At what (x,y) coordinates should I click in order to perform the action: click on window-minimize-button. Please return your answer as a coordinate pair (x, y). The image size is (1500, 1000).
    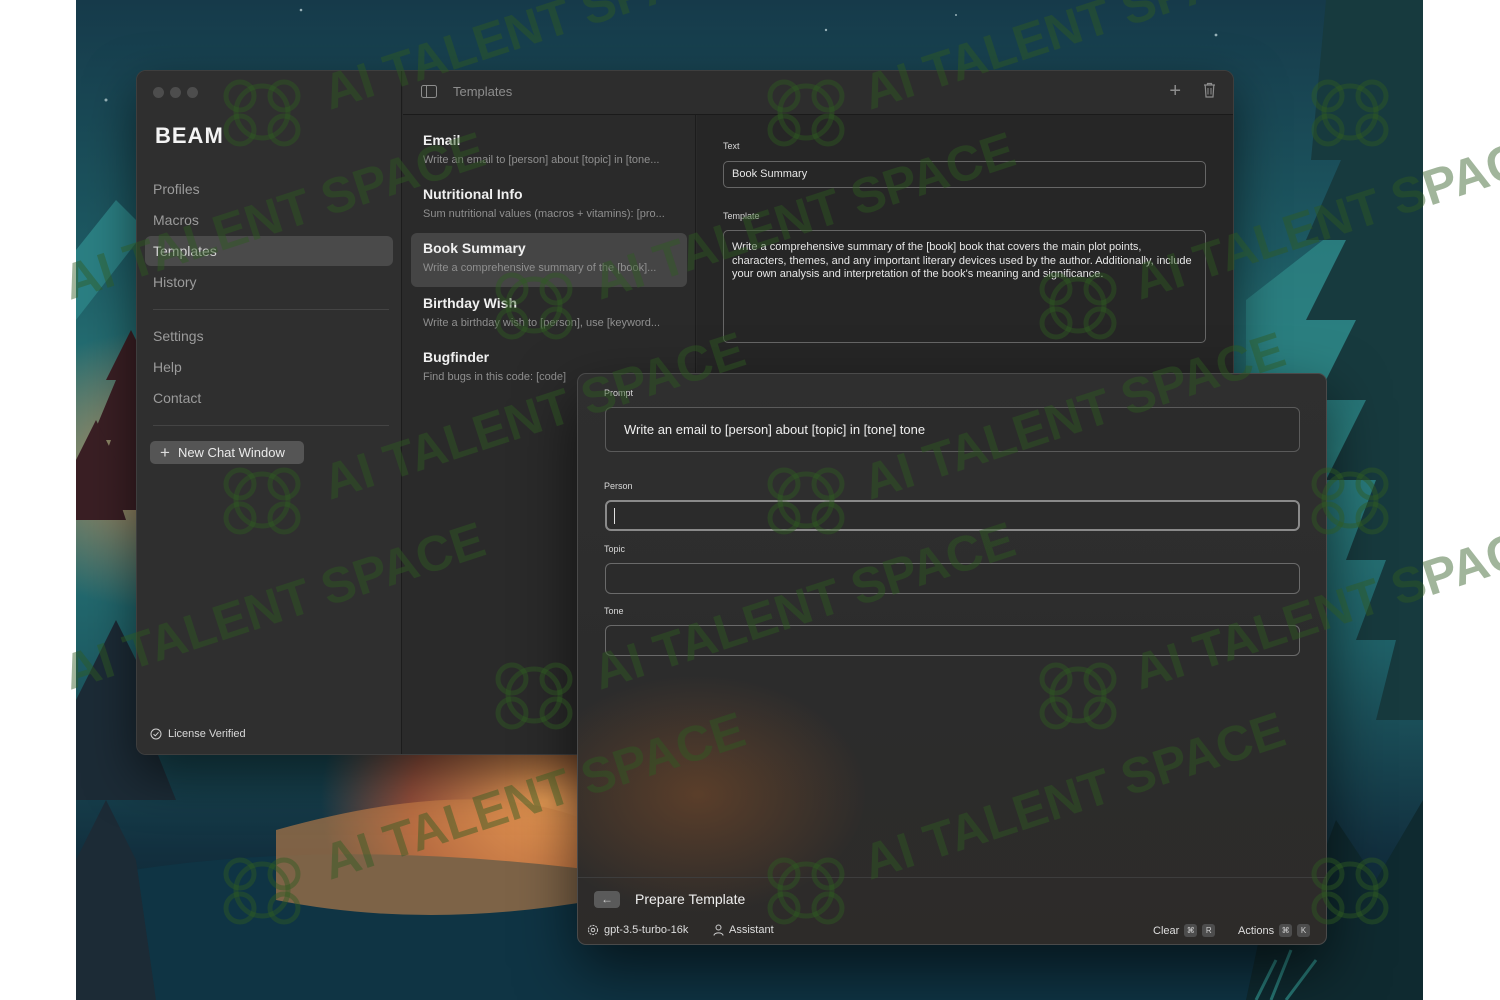
    Looking at the image, I should click on (175, 92).